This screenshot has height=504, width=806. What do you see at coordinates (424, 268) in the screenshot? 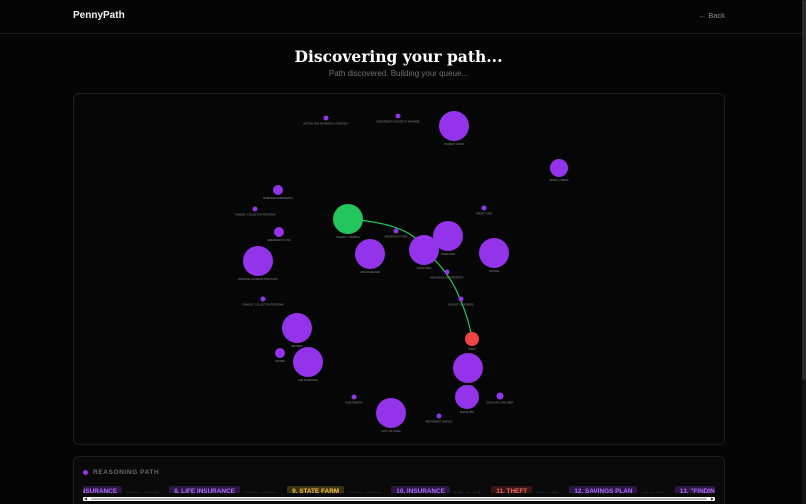
I see `graph-node-label: STATE FARM` at bounding box center [424, 268].